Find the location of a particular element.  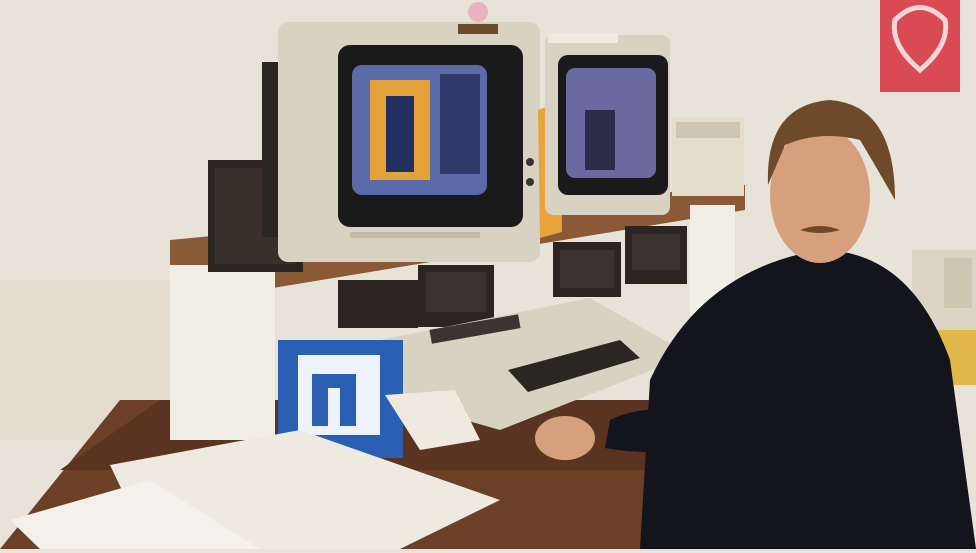

crt-monitor-right is located at coordinates (607, 124).